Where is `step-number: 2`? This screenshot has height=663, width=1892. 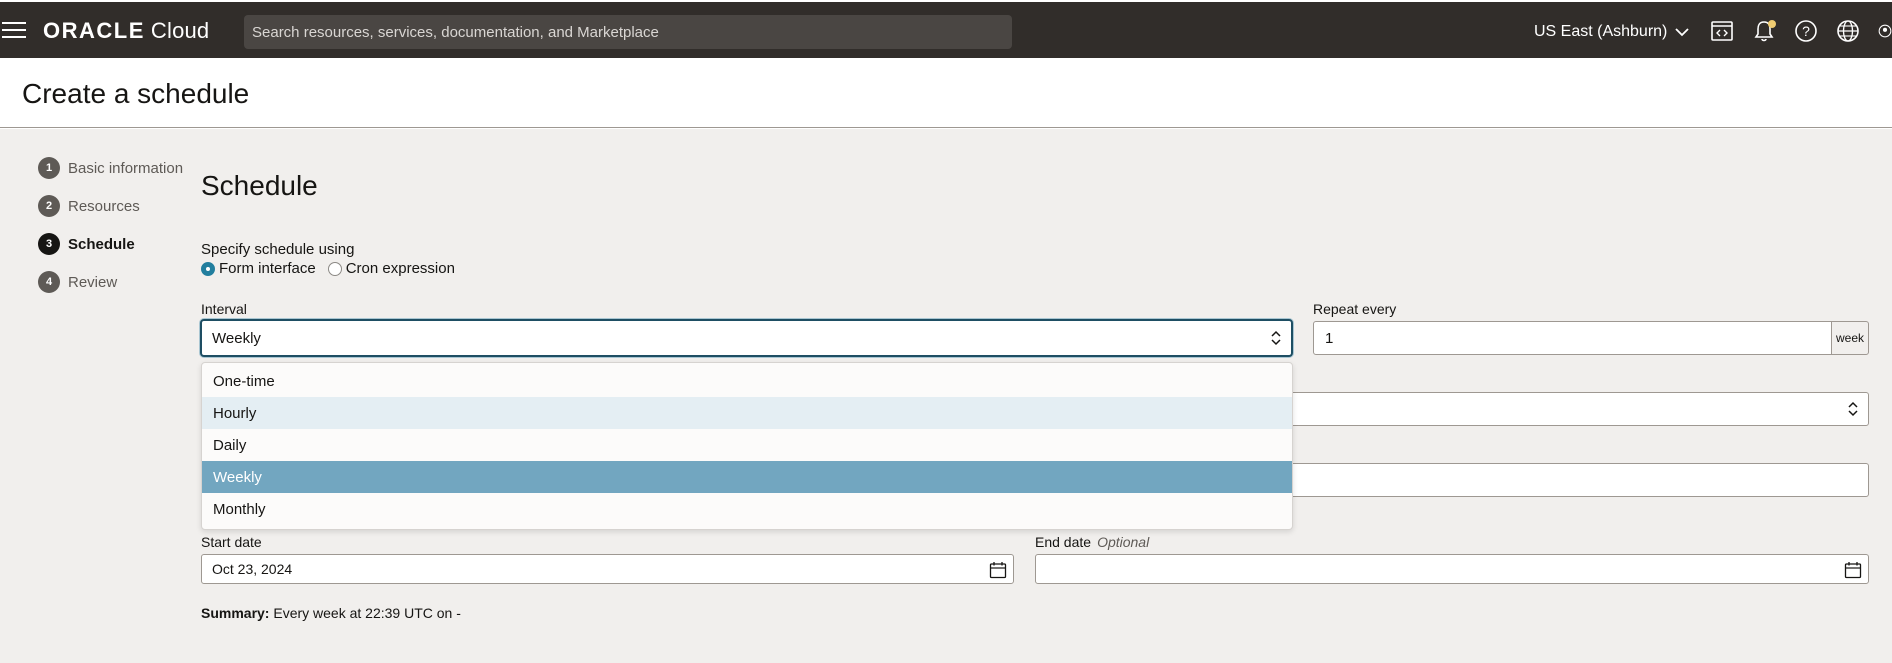 step-number: 2 is located at coordinates (49, 206).